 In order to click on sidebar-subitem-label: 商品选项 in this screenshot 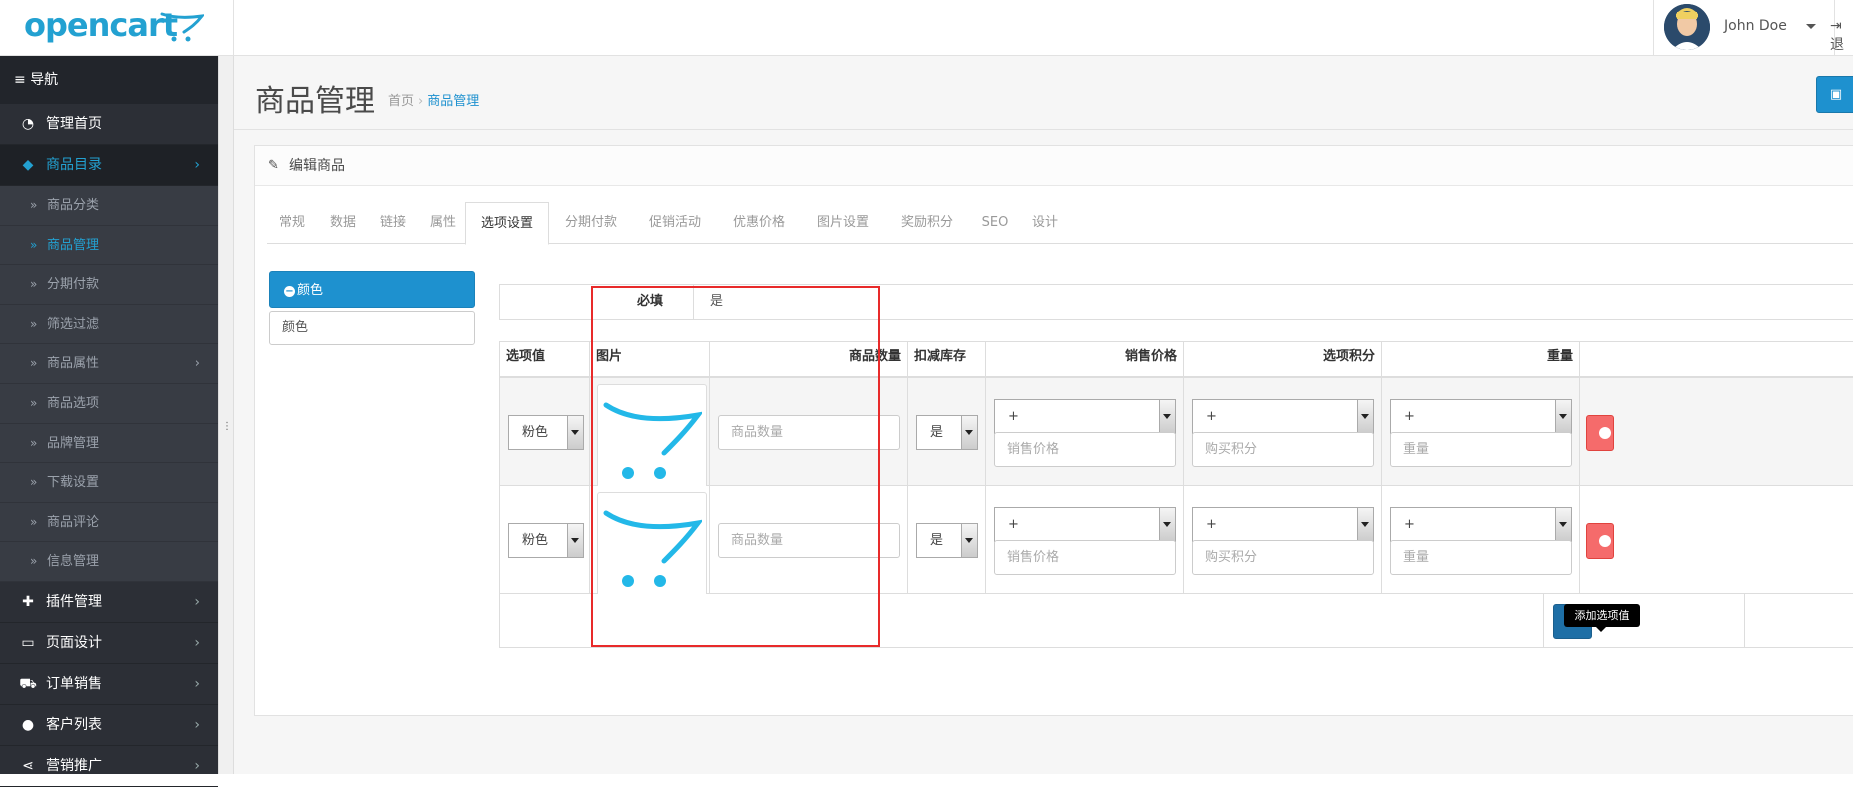, I will do `click(73, 403)`.